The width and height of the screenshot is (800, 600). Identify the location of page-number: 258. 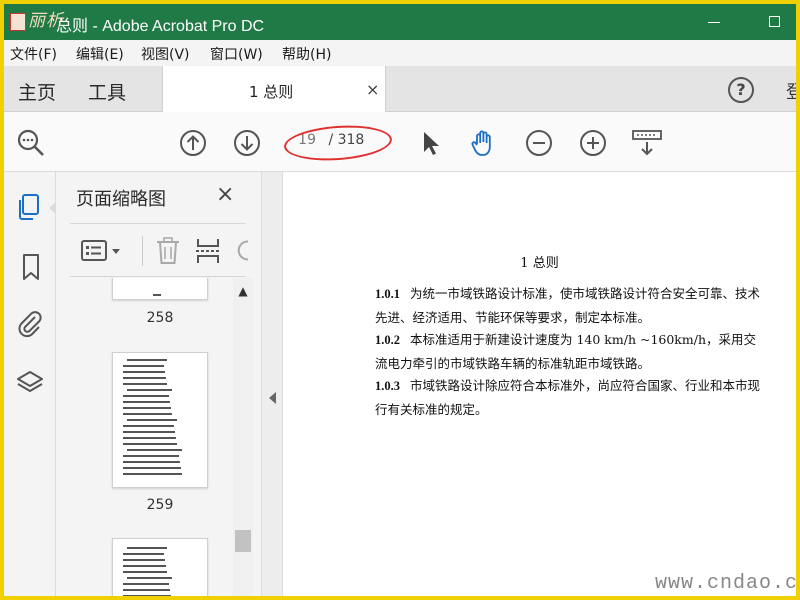
(160, 318).